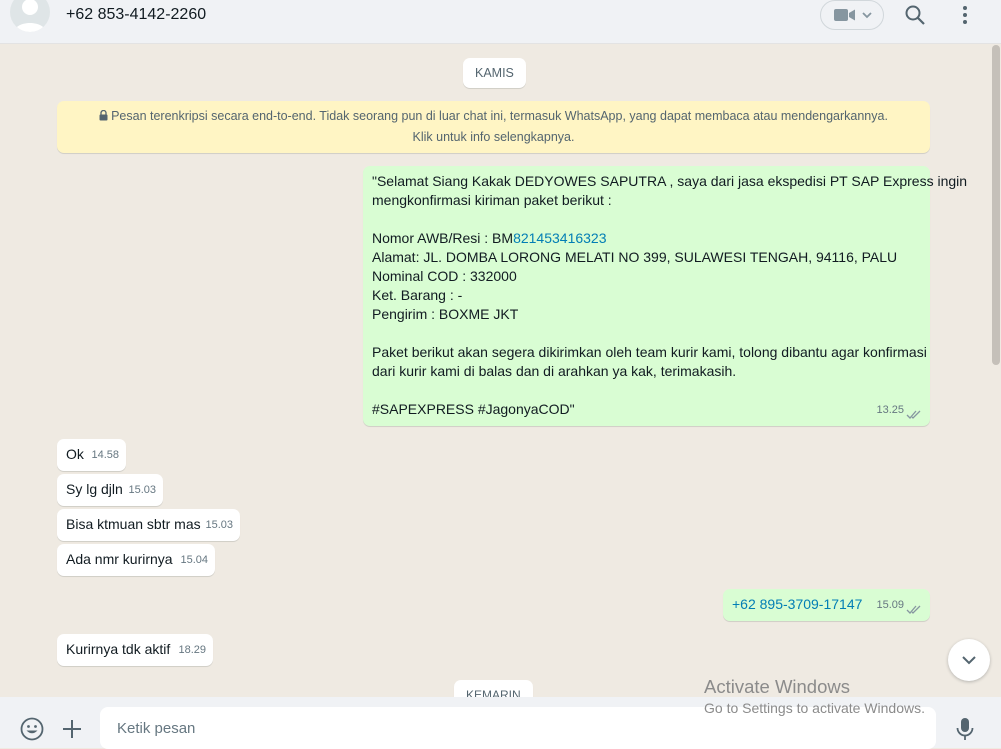 The image size is (1001, 749). Describe the element at coordinates (797, 604) in the screenshot. I see `phone-number-link: +62 895-3709-17147` at that location.